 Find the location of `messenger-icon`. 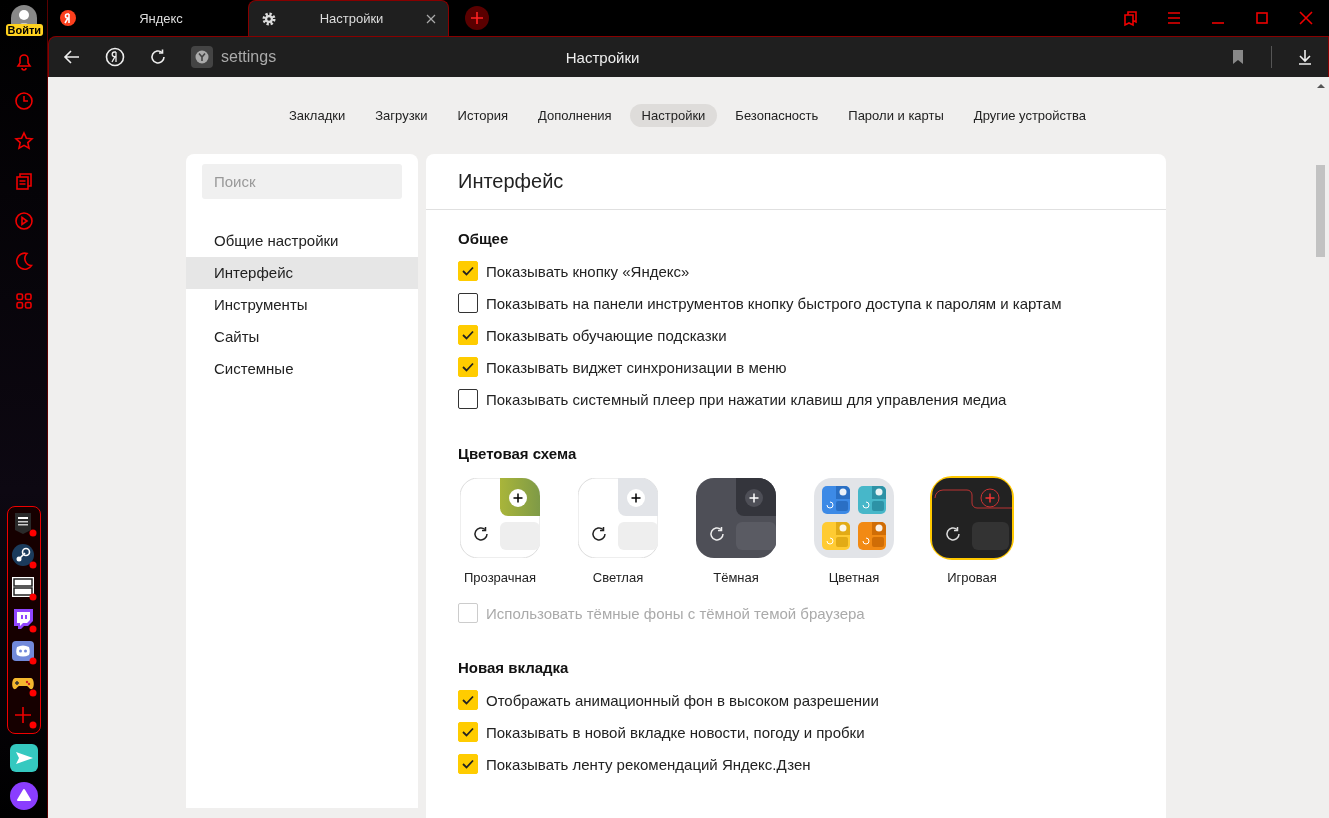

messenger-icon is located at coordinates (23, 758).